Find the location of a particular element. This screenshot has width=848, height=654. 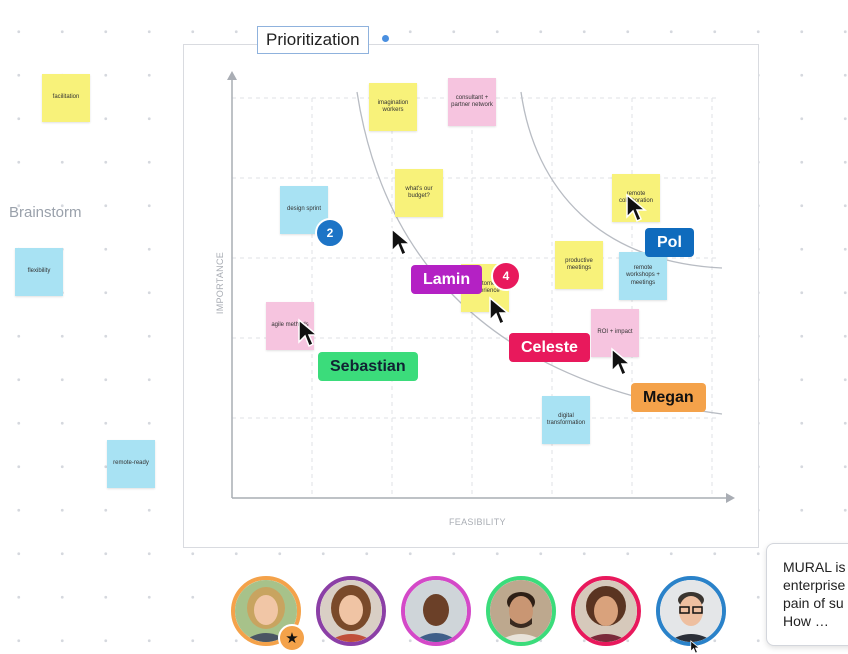

comment-count-badge: 2 is located at coordinates (330, 233).